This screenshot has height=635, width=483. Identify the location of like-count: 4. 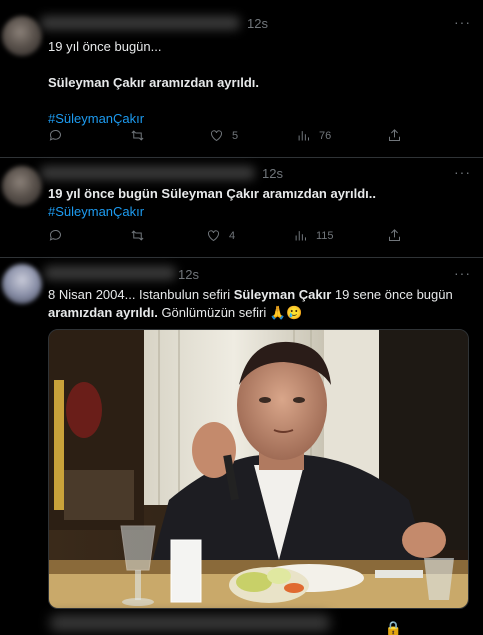
(232, 235).